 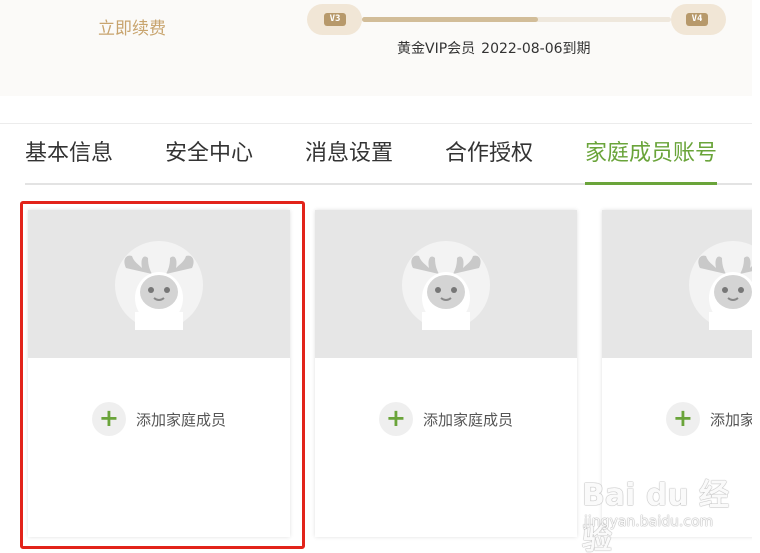 I want to click on member-type: 黄金VIP会员, so click(x=436, y=49).